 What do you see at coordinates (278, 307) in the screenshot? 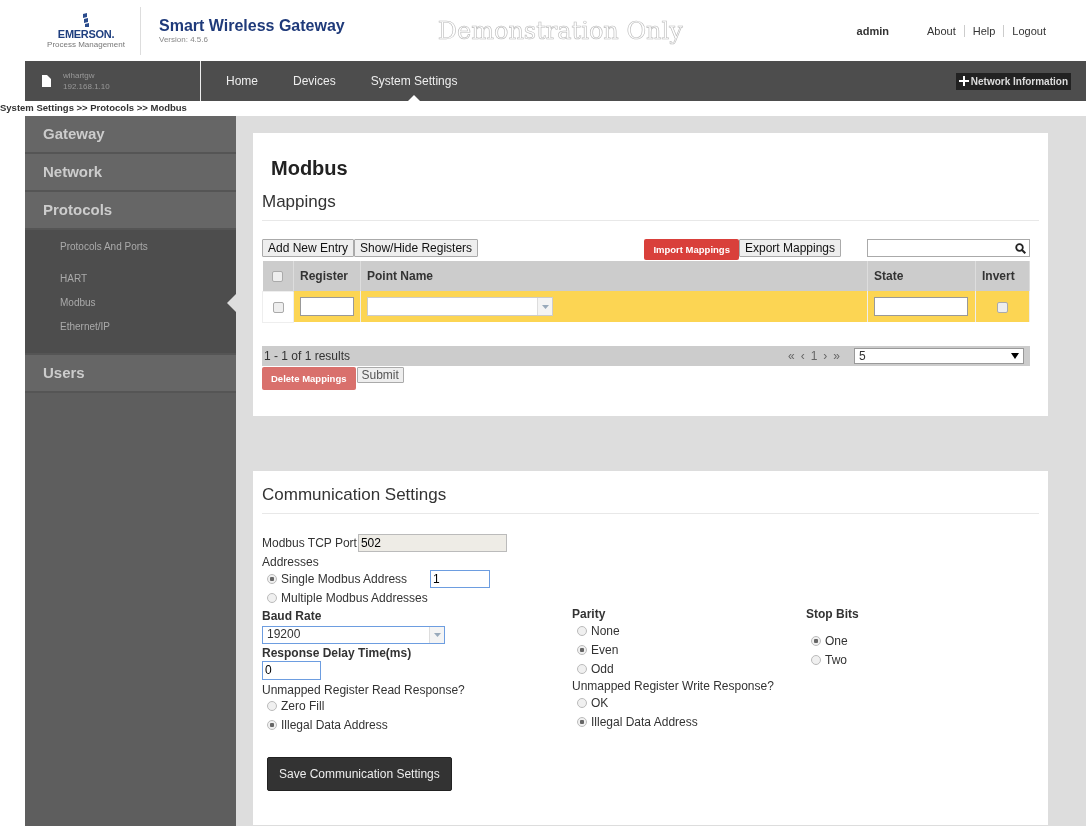
I see `row-checkbox` at bounding box center [278, 307].